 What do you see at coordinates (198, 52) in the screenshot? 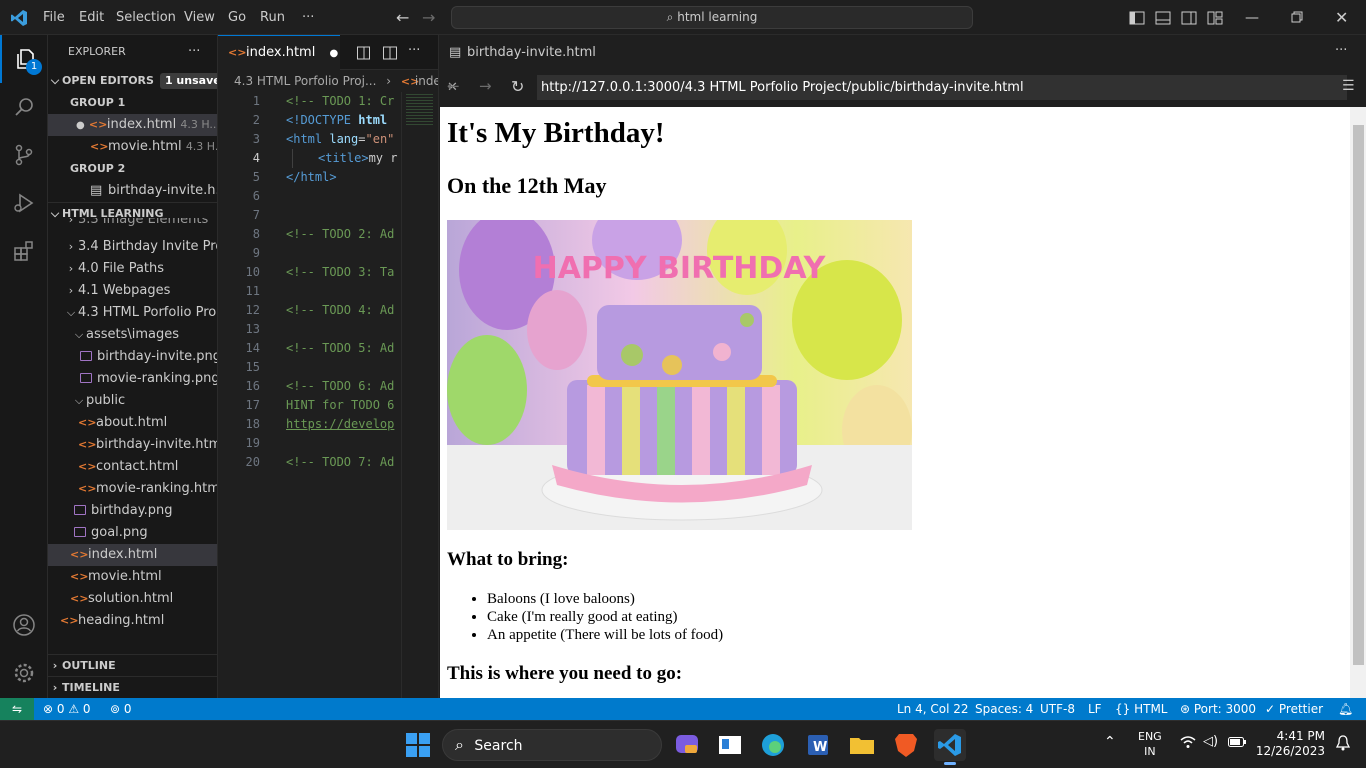
I see `explorer-more-icon: ···` at bounding box center [198, 52].